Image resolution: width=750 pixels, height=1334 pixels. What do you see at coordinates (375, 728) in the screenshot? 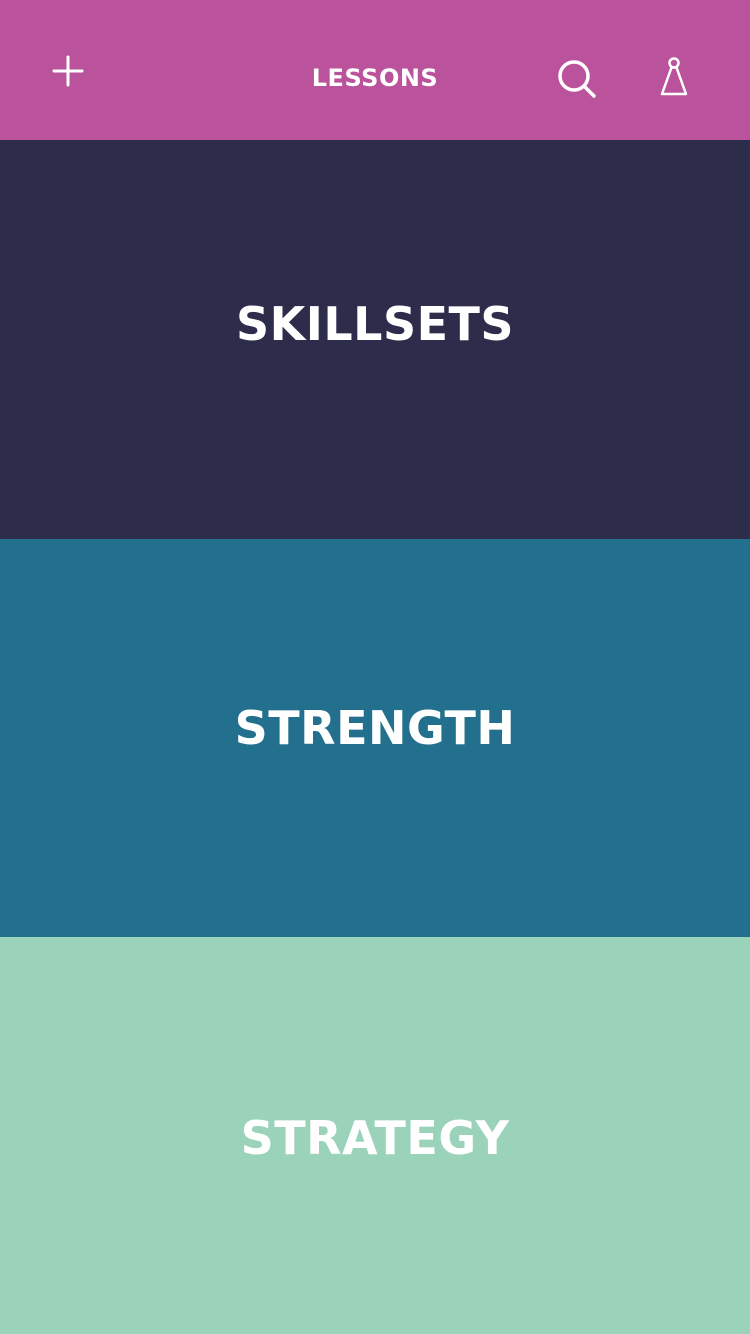
I see `tile-label-strength: STRENGTH` at bounding box center [375, 728].